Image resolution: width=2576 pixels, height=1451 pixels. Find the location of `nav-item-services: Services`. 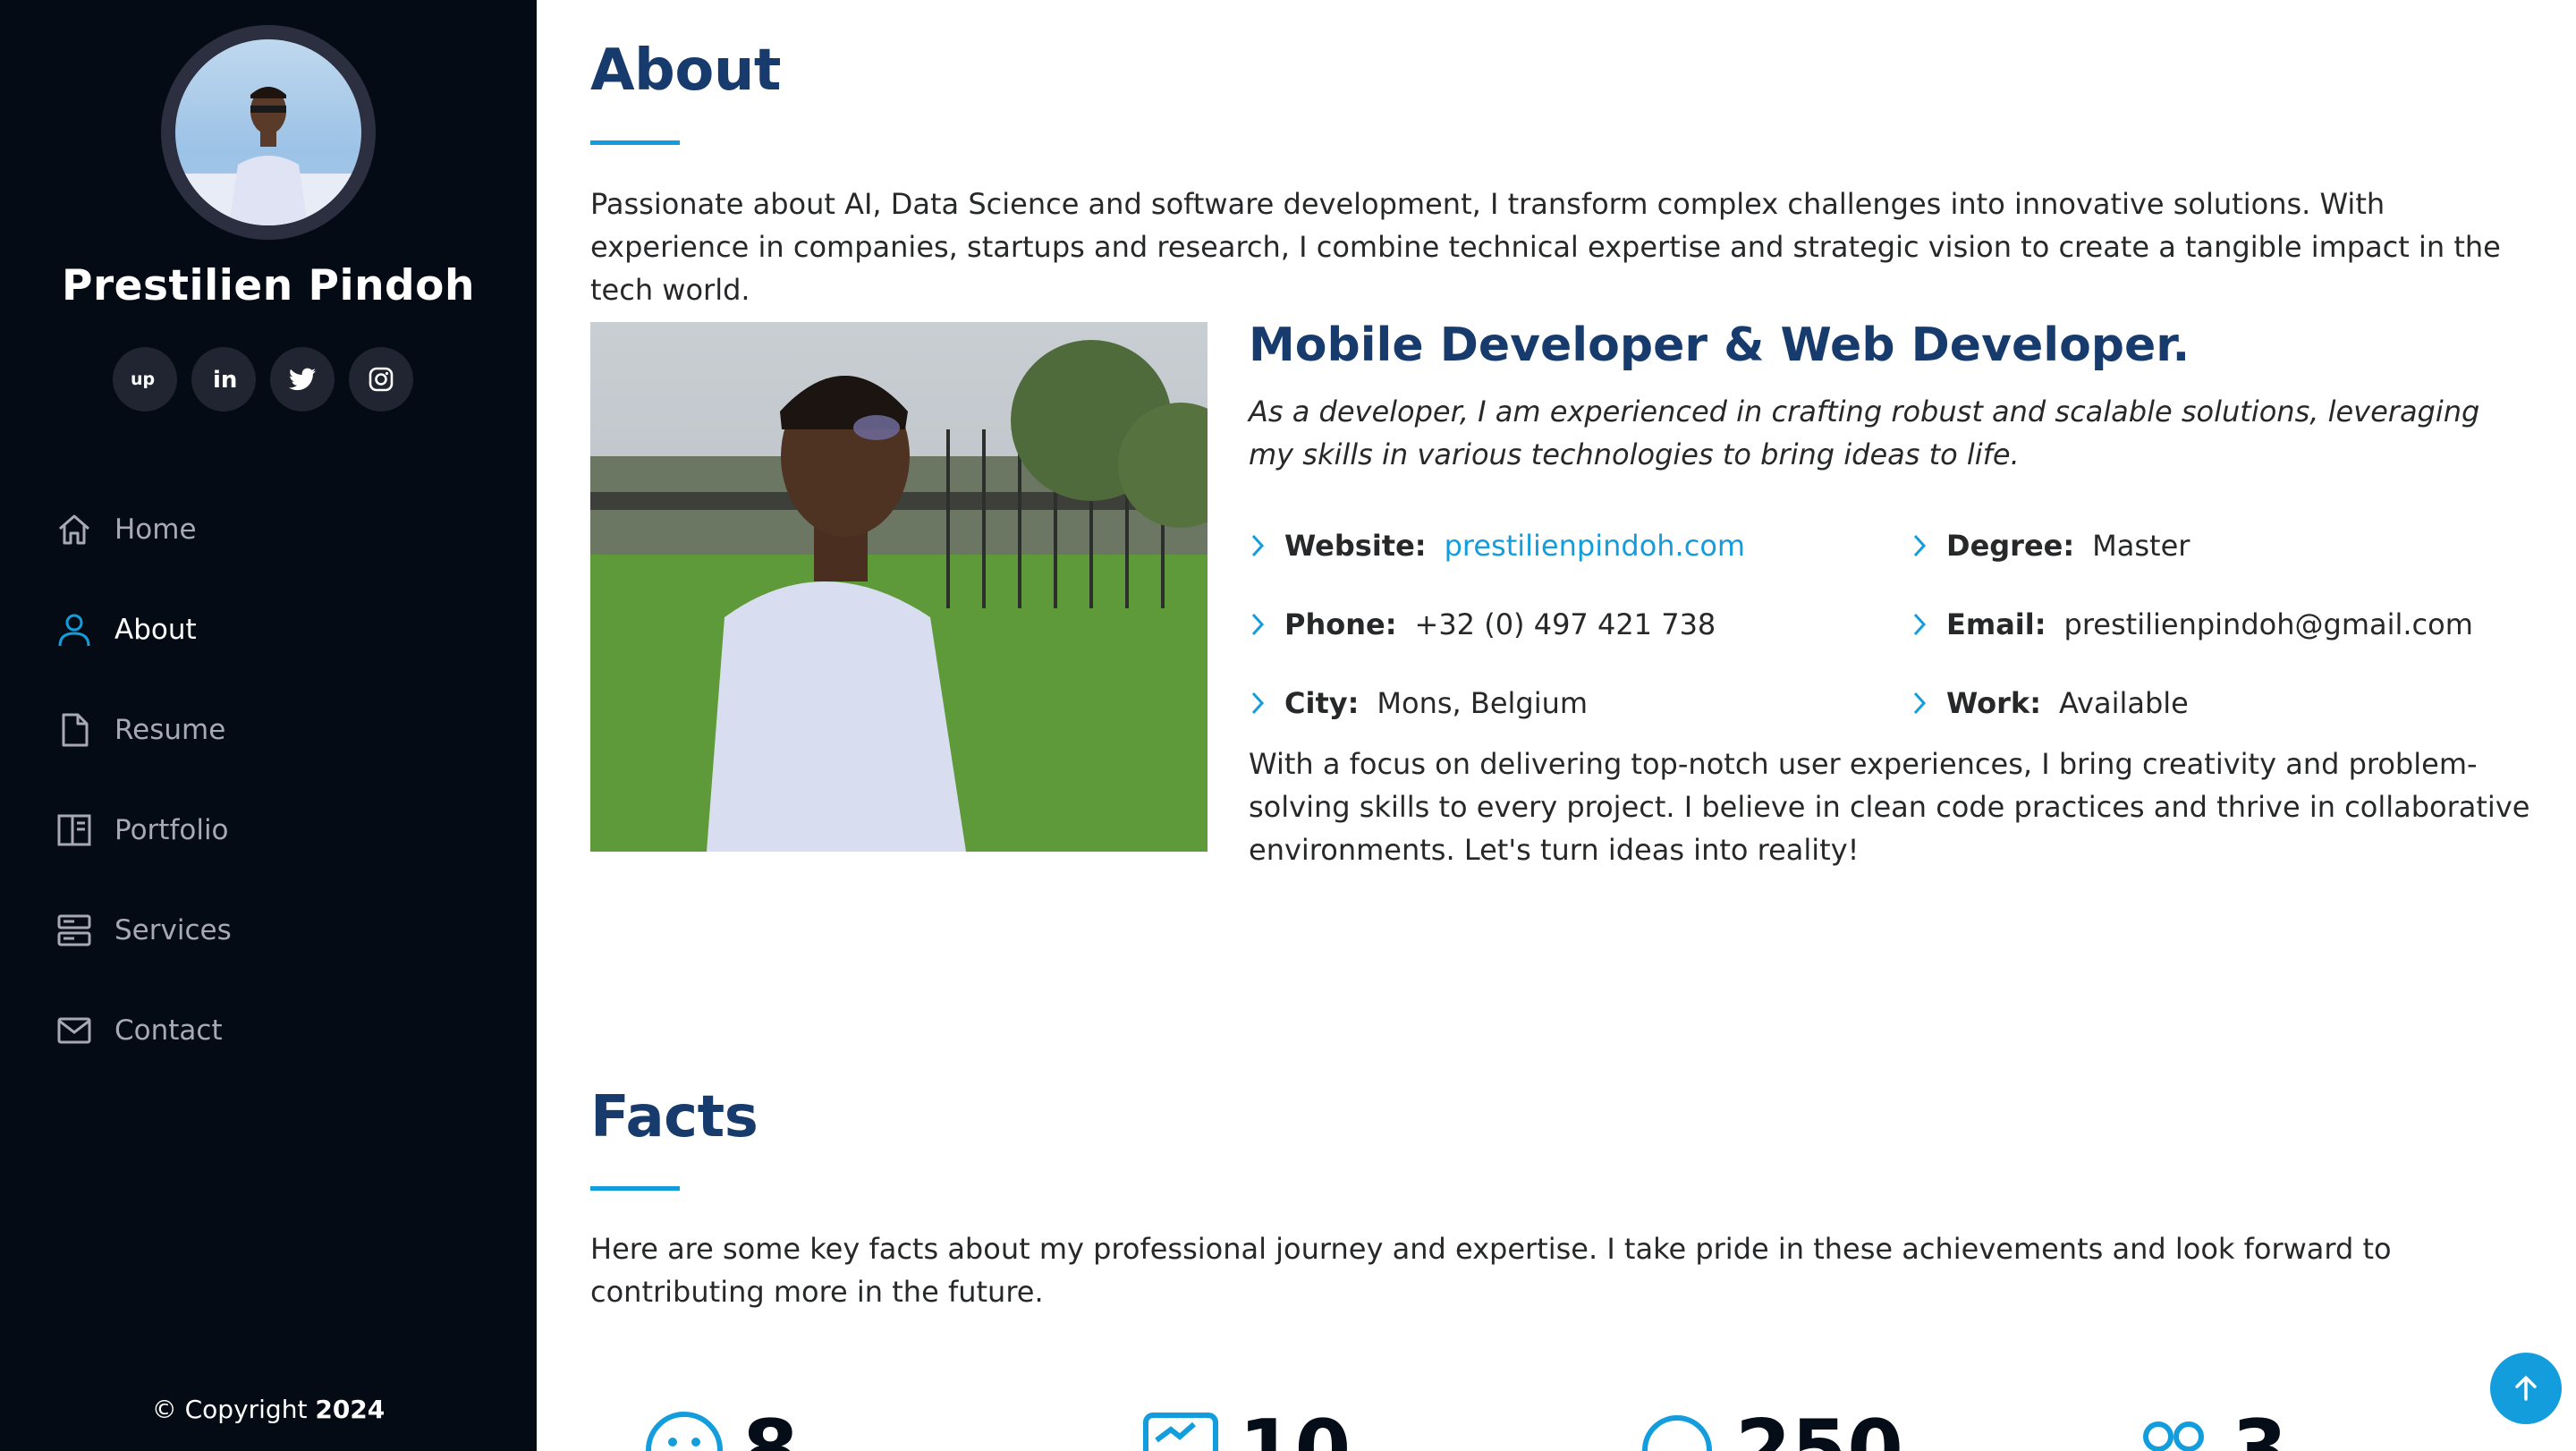

nav-item-services: Services is located at coordinates (279, 930).